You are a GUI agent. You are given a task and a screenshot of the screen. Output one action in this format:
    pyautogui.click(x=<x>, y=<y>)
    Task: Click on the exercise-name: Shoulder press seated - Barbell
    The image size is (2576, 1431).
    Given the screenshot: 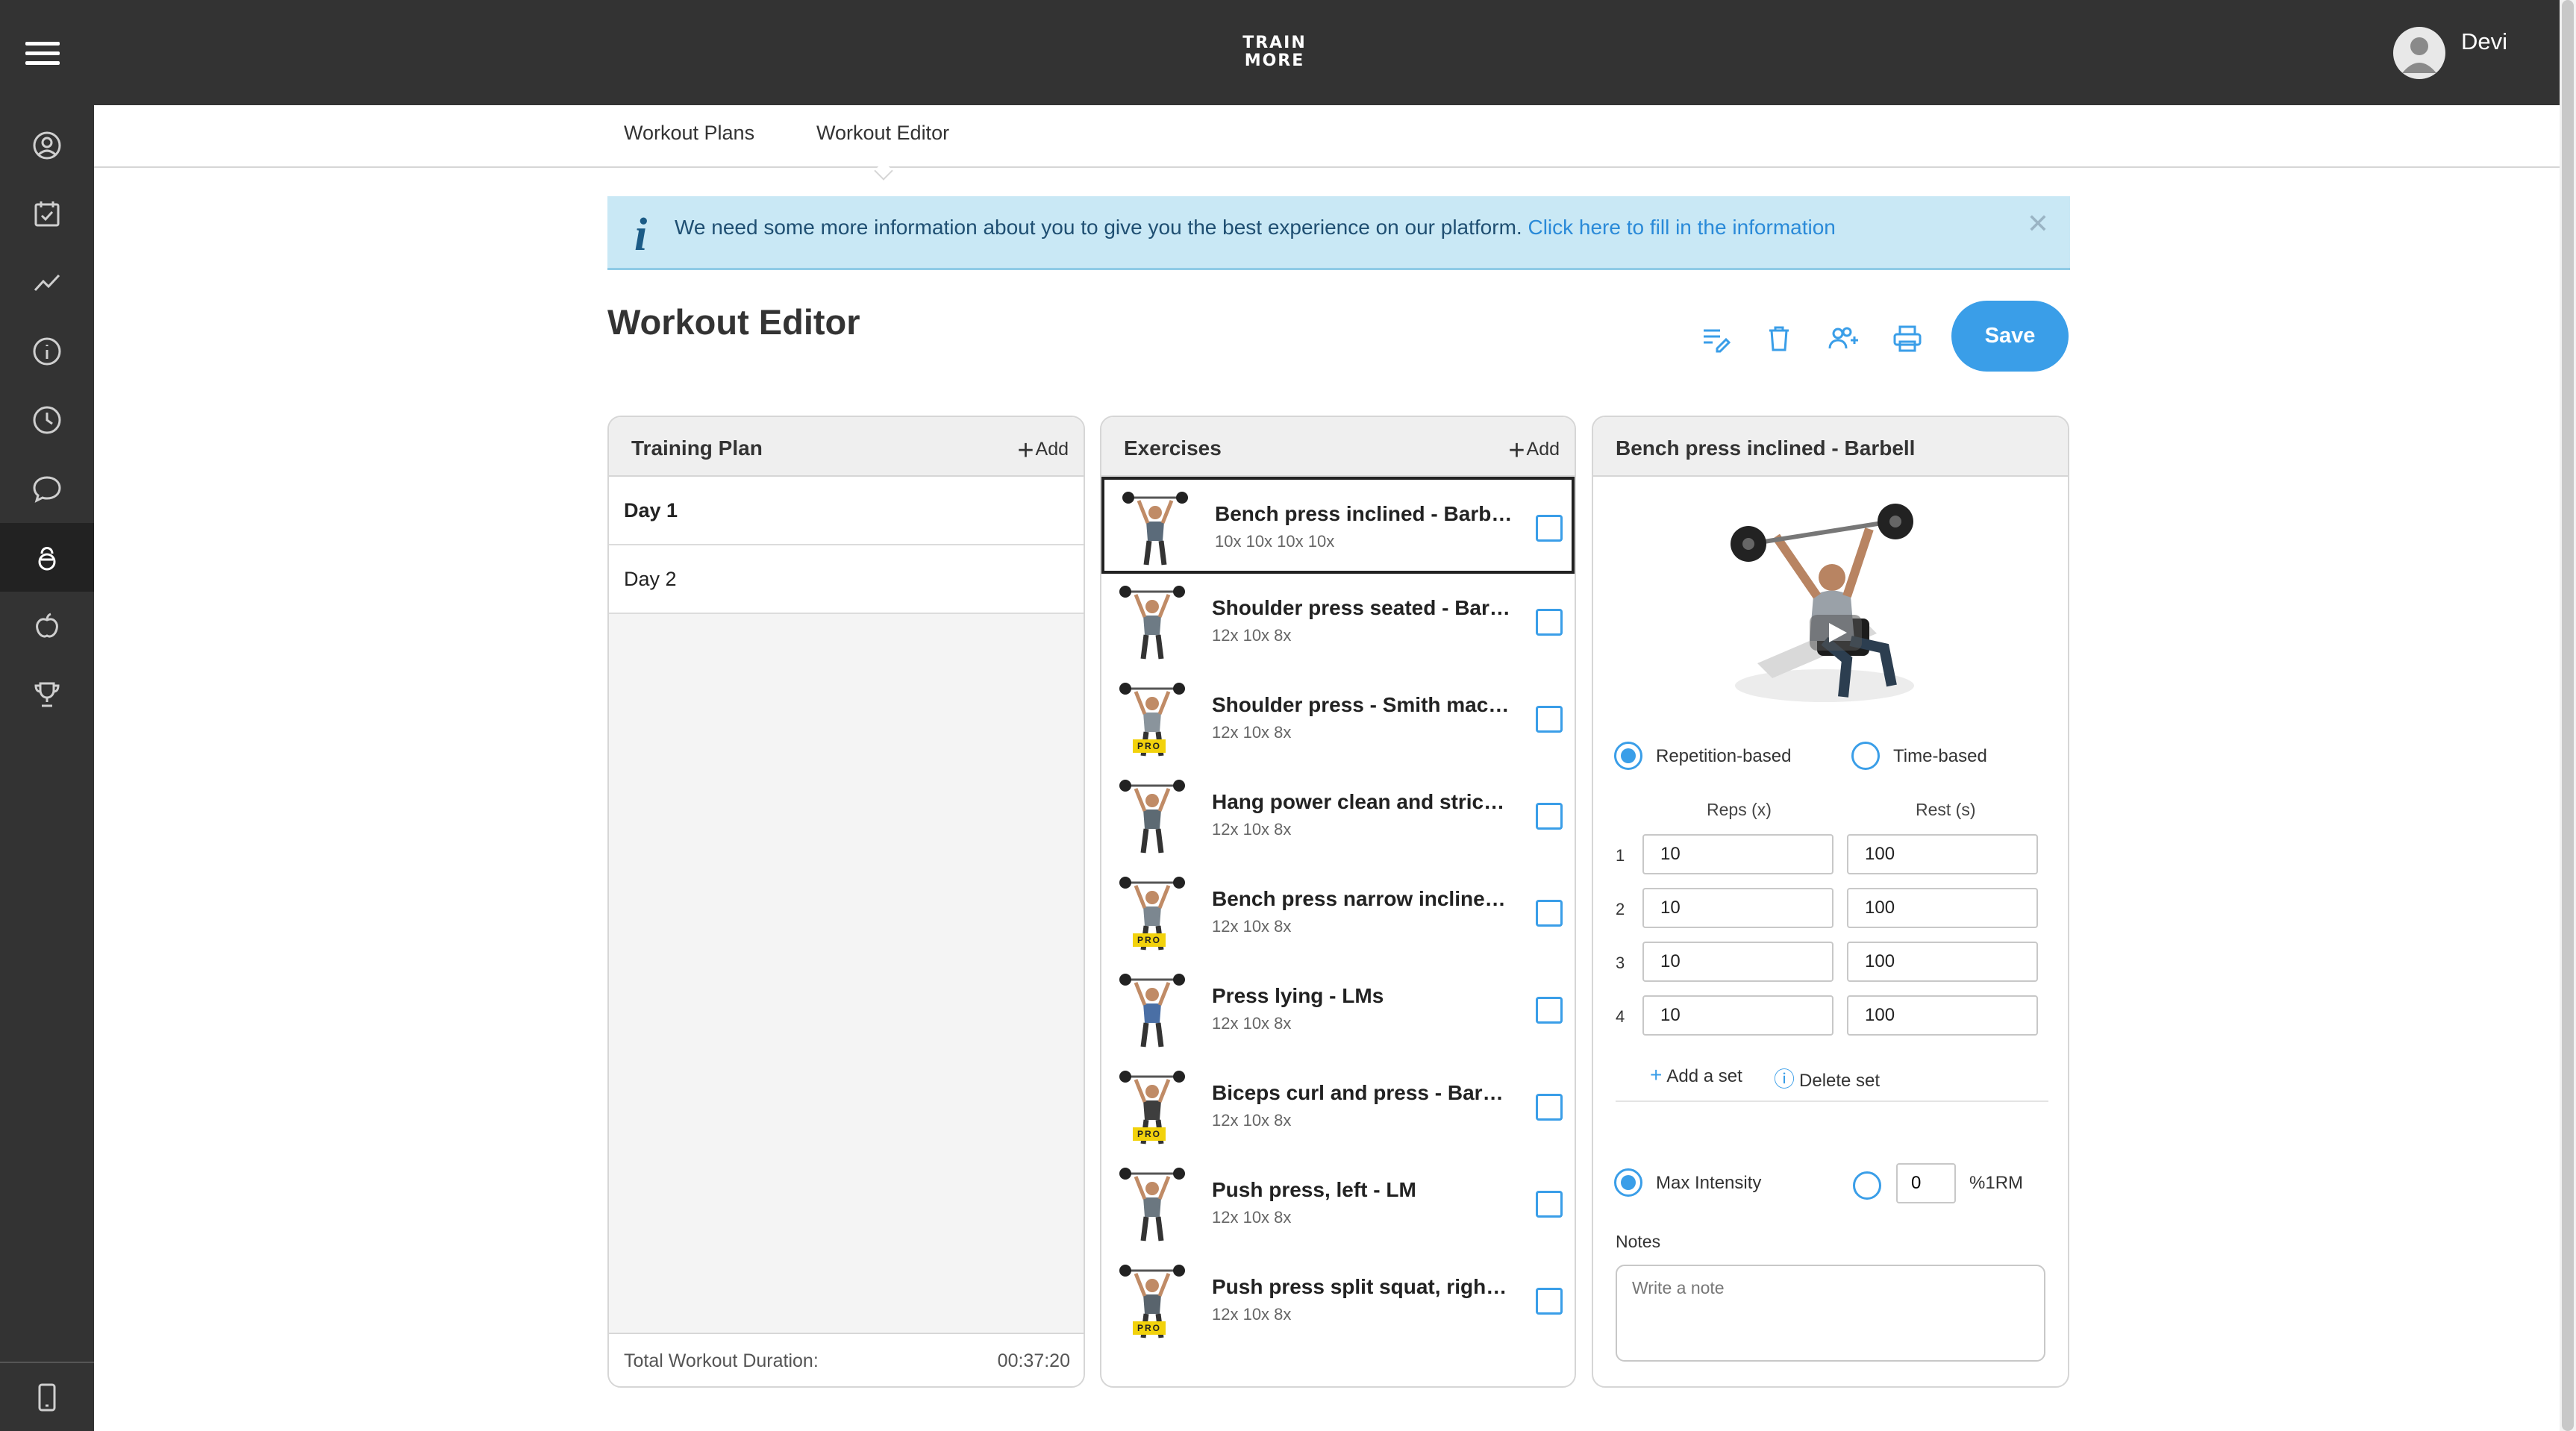 What is the action you would take?
    pyautogui.click(x=1361, y=607)
    